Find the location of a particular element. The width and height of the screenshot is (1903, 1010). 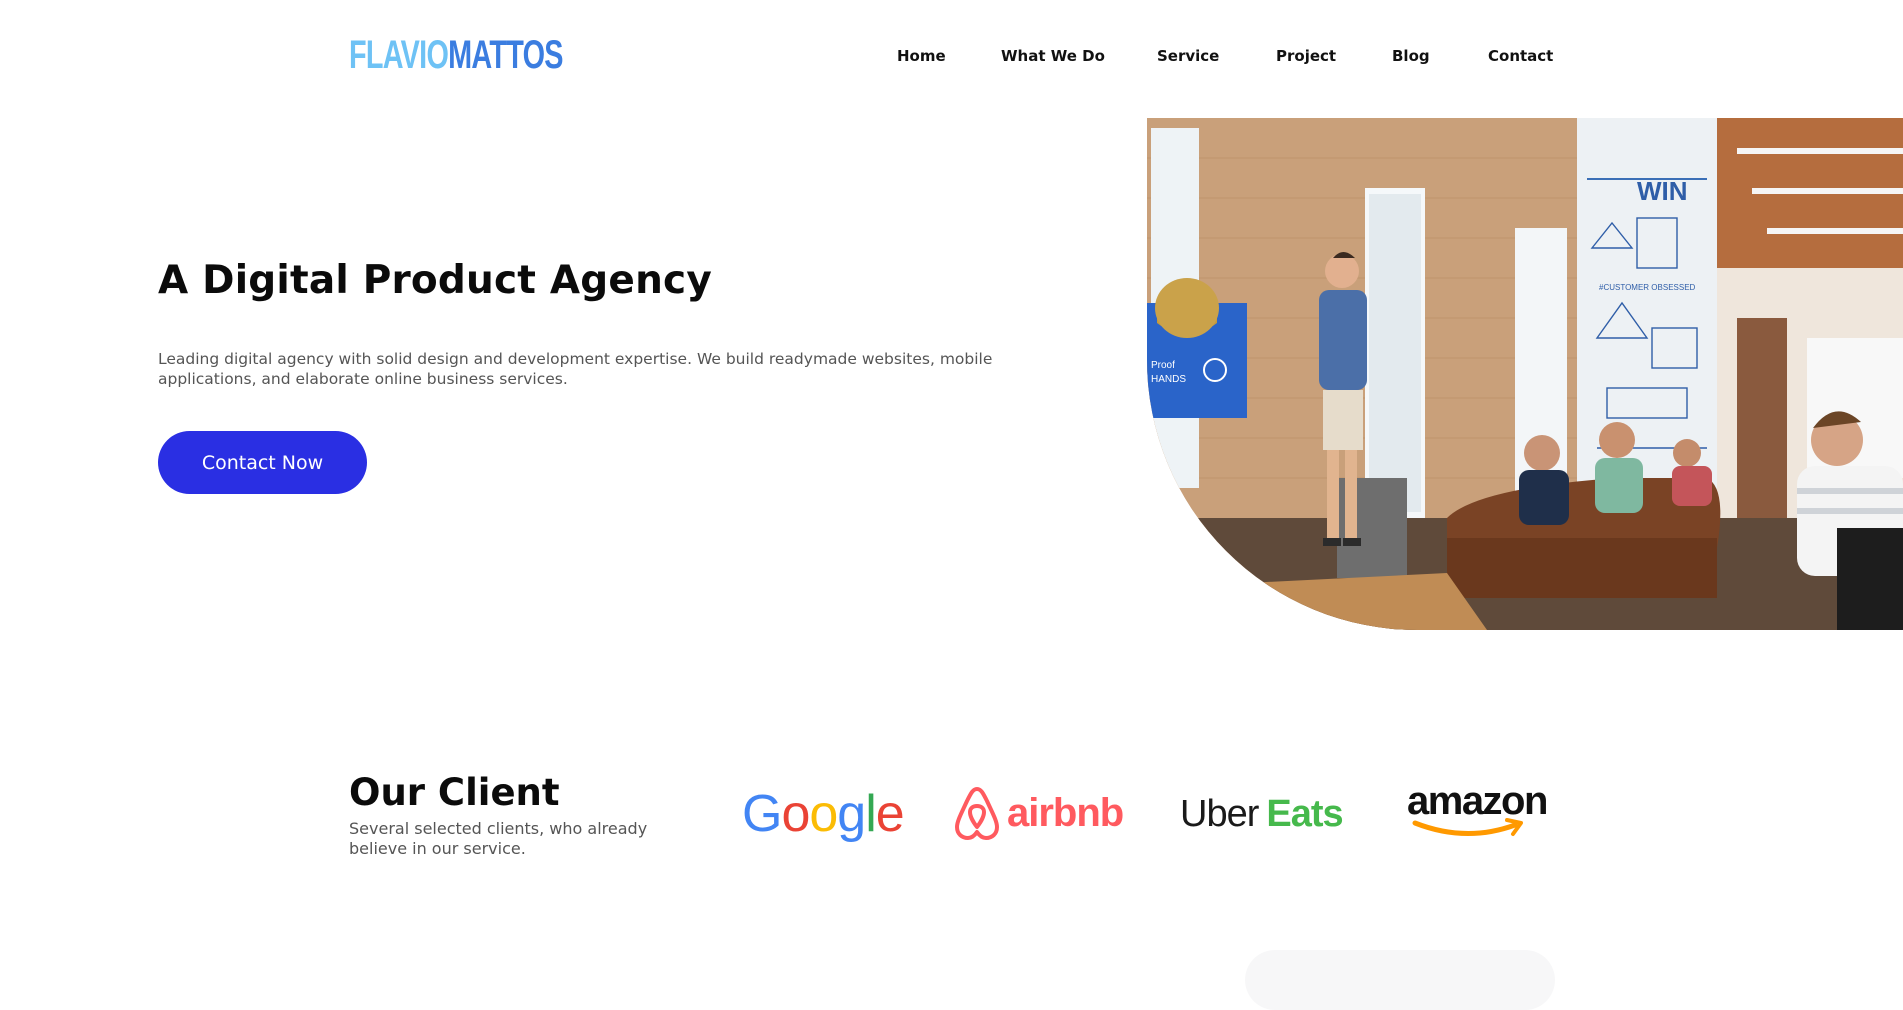

google-letter-e: e is located at coordinates (890, 814).